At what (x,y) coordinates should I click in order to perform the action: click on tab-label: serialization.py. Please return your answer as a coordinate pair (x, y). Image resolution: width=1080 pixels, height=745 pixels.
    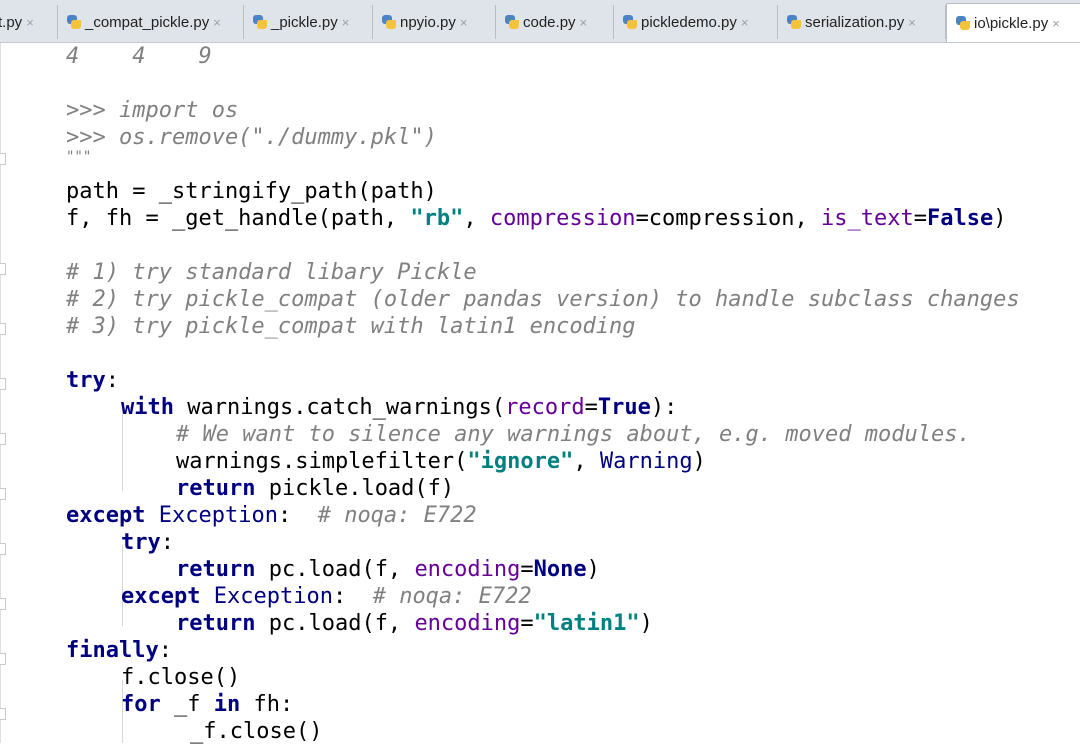
    Looking at the image, I should click on (855, 22).